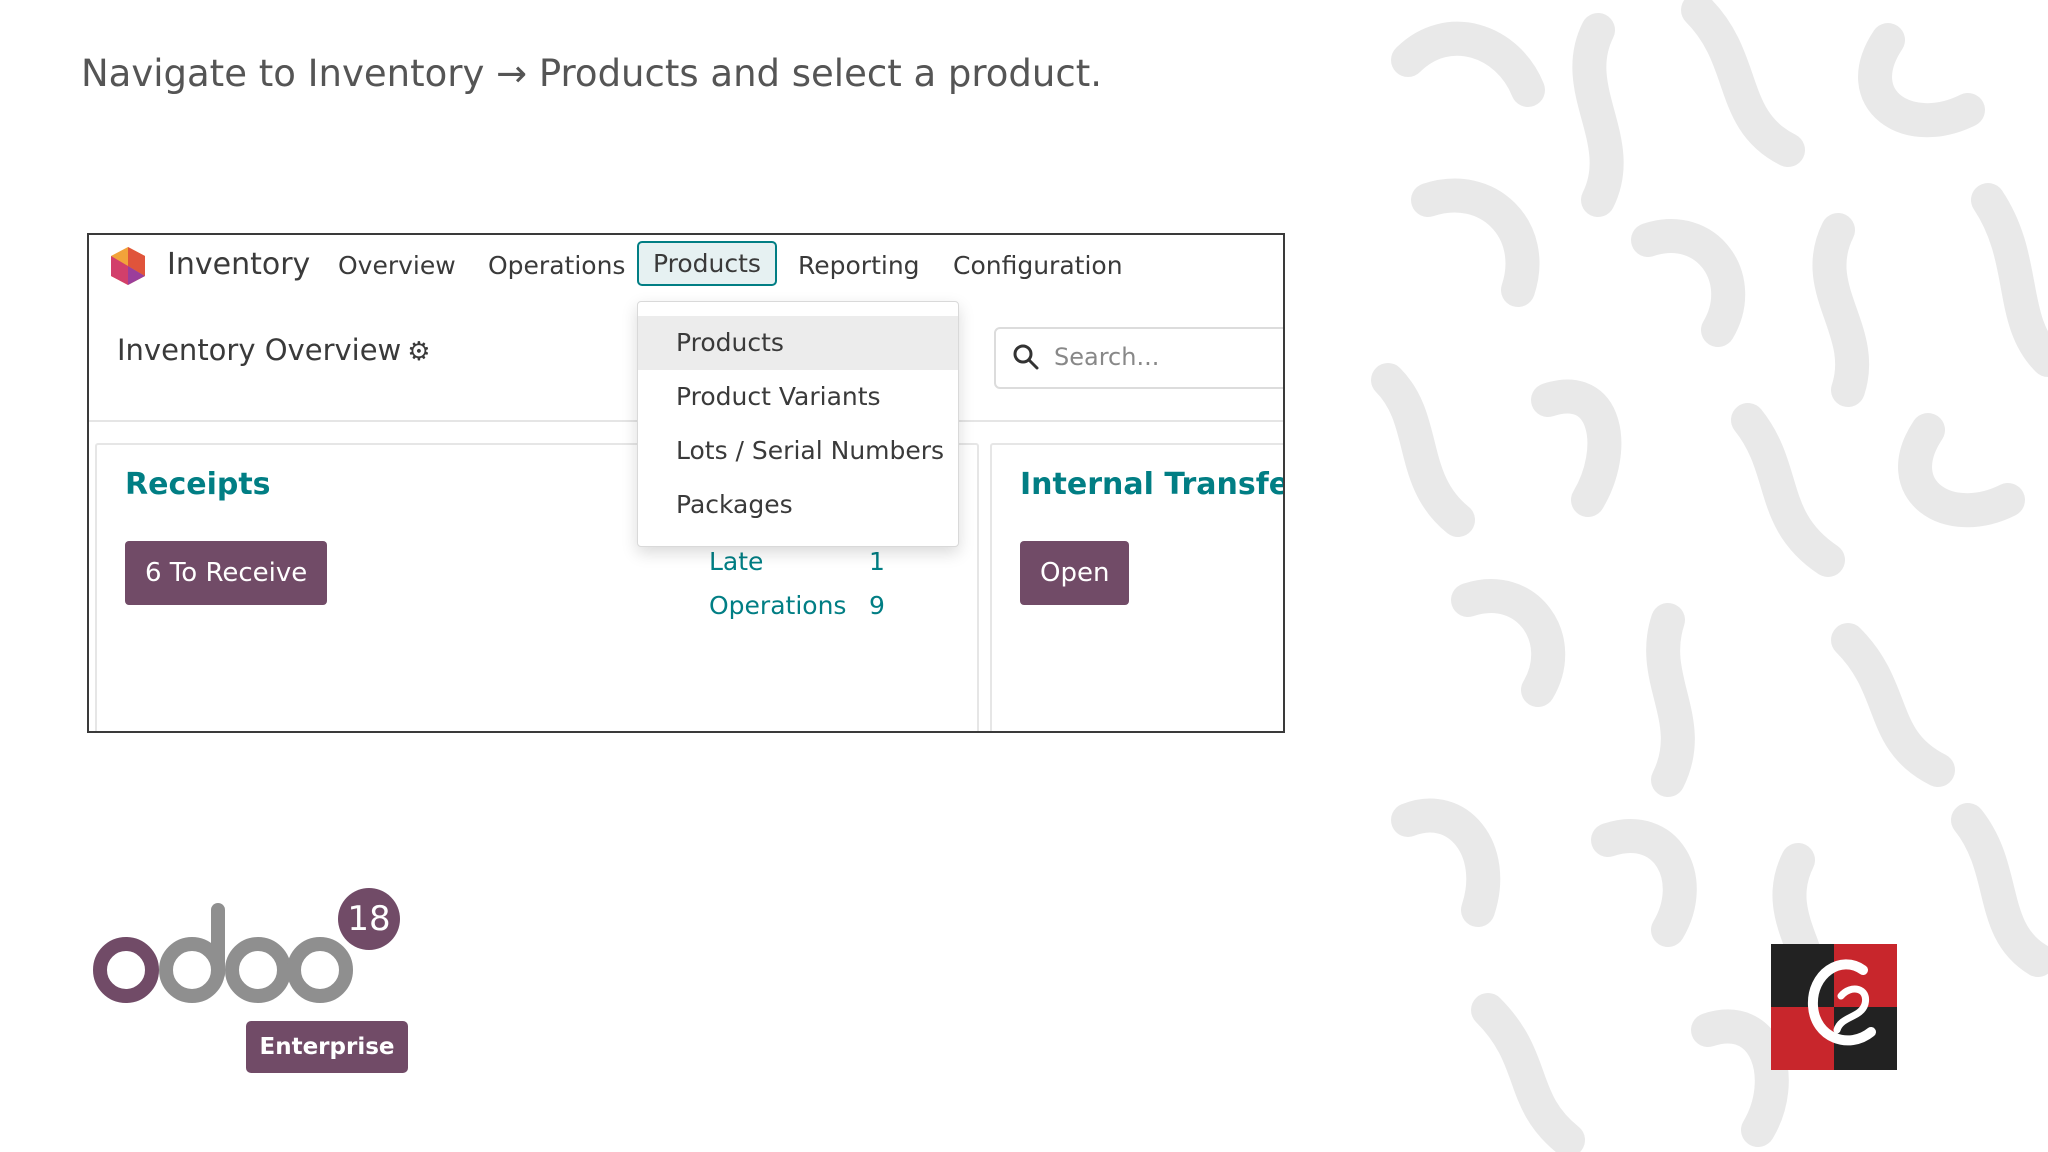 The width and height of the screenshot is (2048, 1152). I want to click on company-logo, so click(1834, 1007).